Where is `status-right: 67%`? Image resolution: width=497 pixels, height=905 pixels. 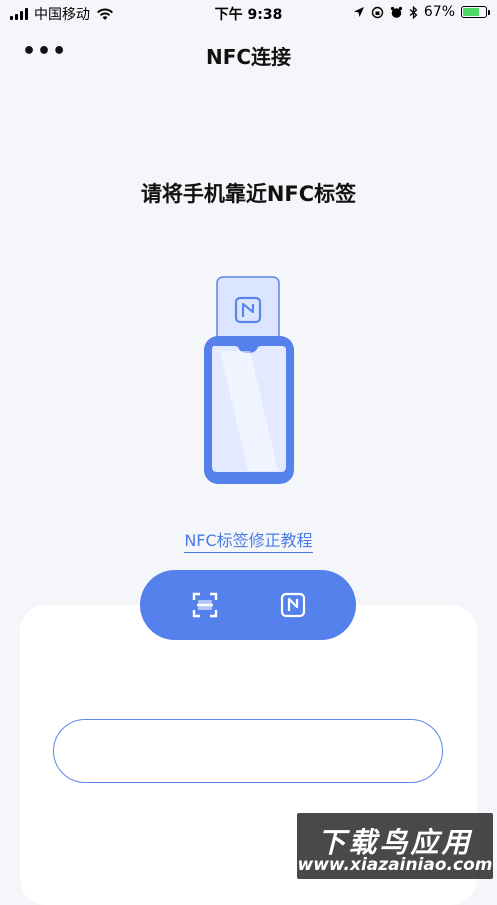 status-right: 67% is located at coordinates (421, 12).